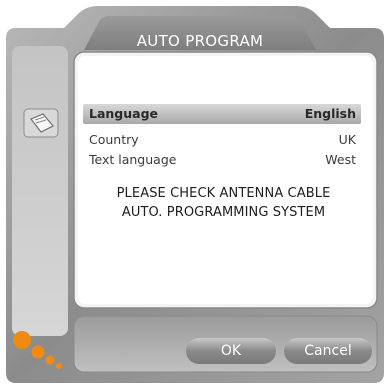 This screenshot has width=390, height=389. Describe the element at coordinates (330, 113) in the screenshot. I see `setting-value: English` at that location.